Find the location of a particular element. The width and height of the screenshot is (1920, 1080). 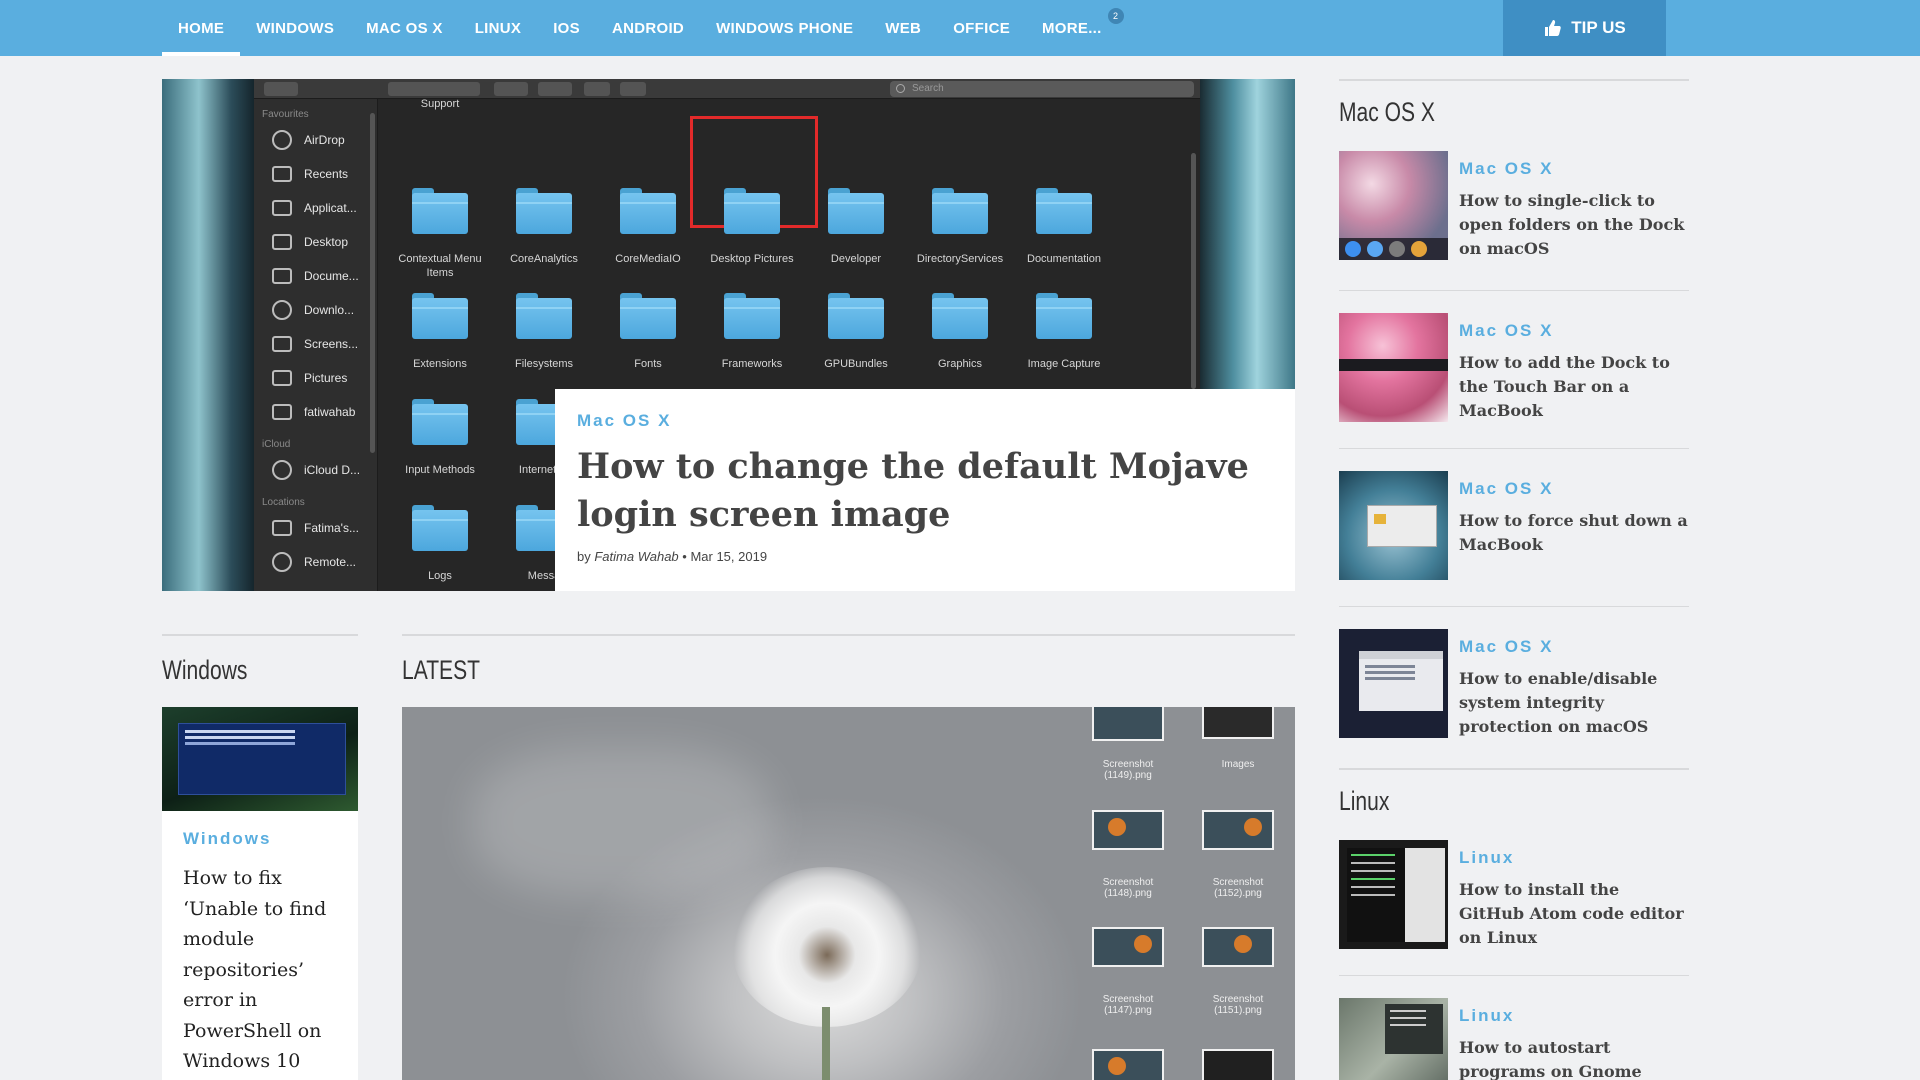

sidebar-article-title: How to autostart programs on Gnome Shell is located at coordinates (1574, 1058).